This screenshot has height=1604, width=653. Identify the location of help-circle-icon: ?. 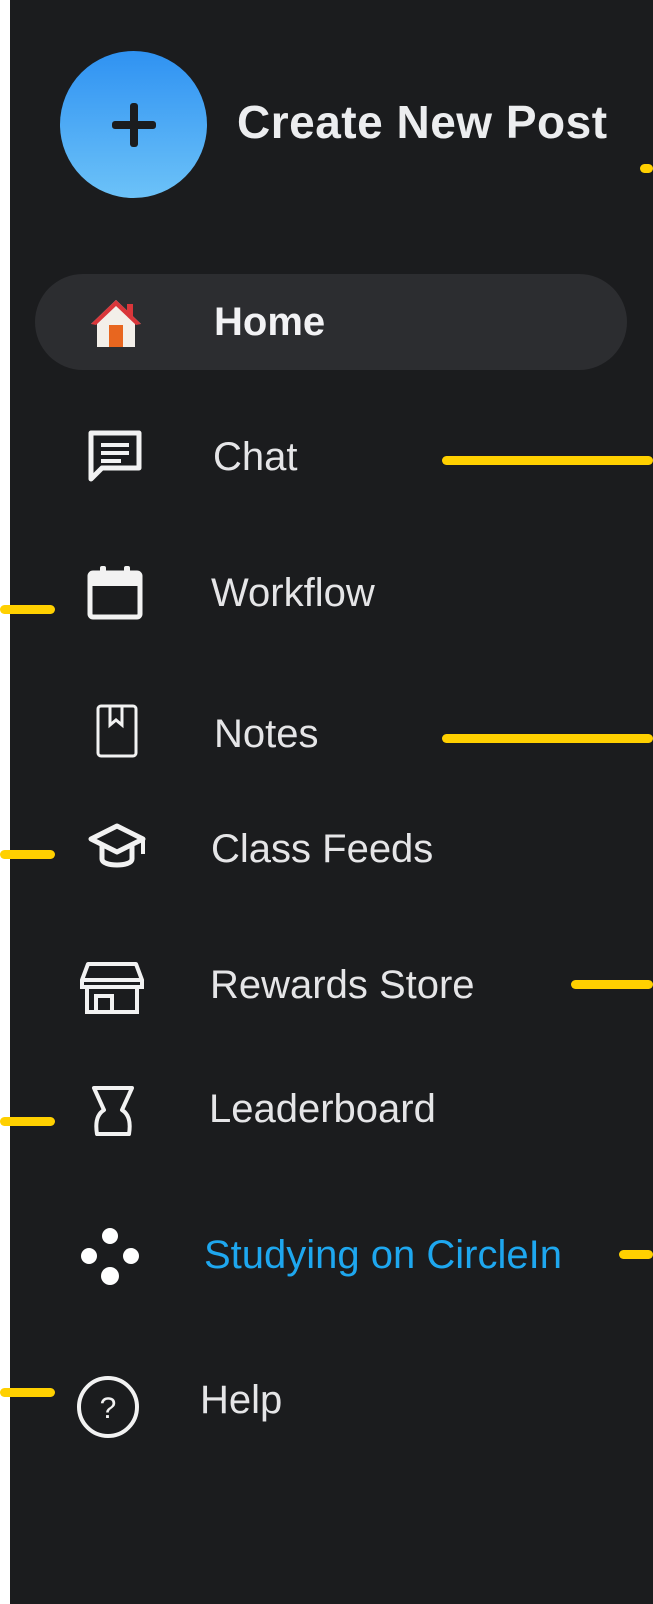
(108, 1407).